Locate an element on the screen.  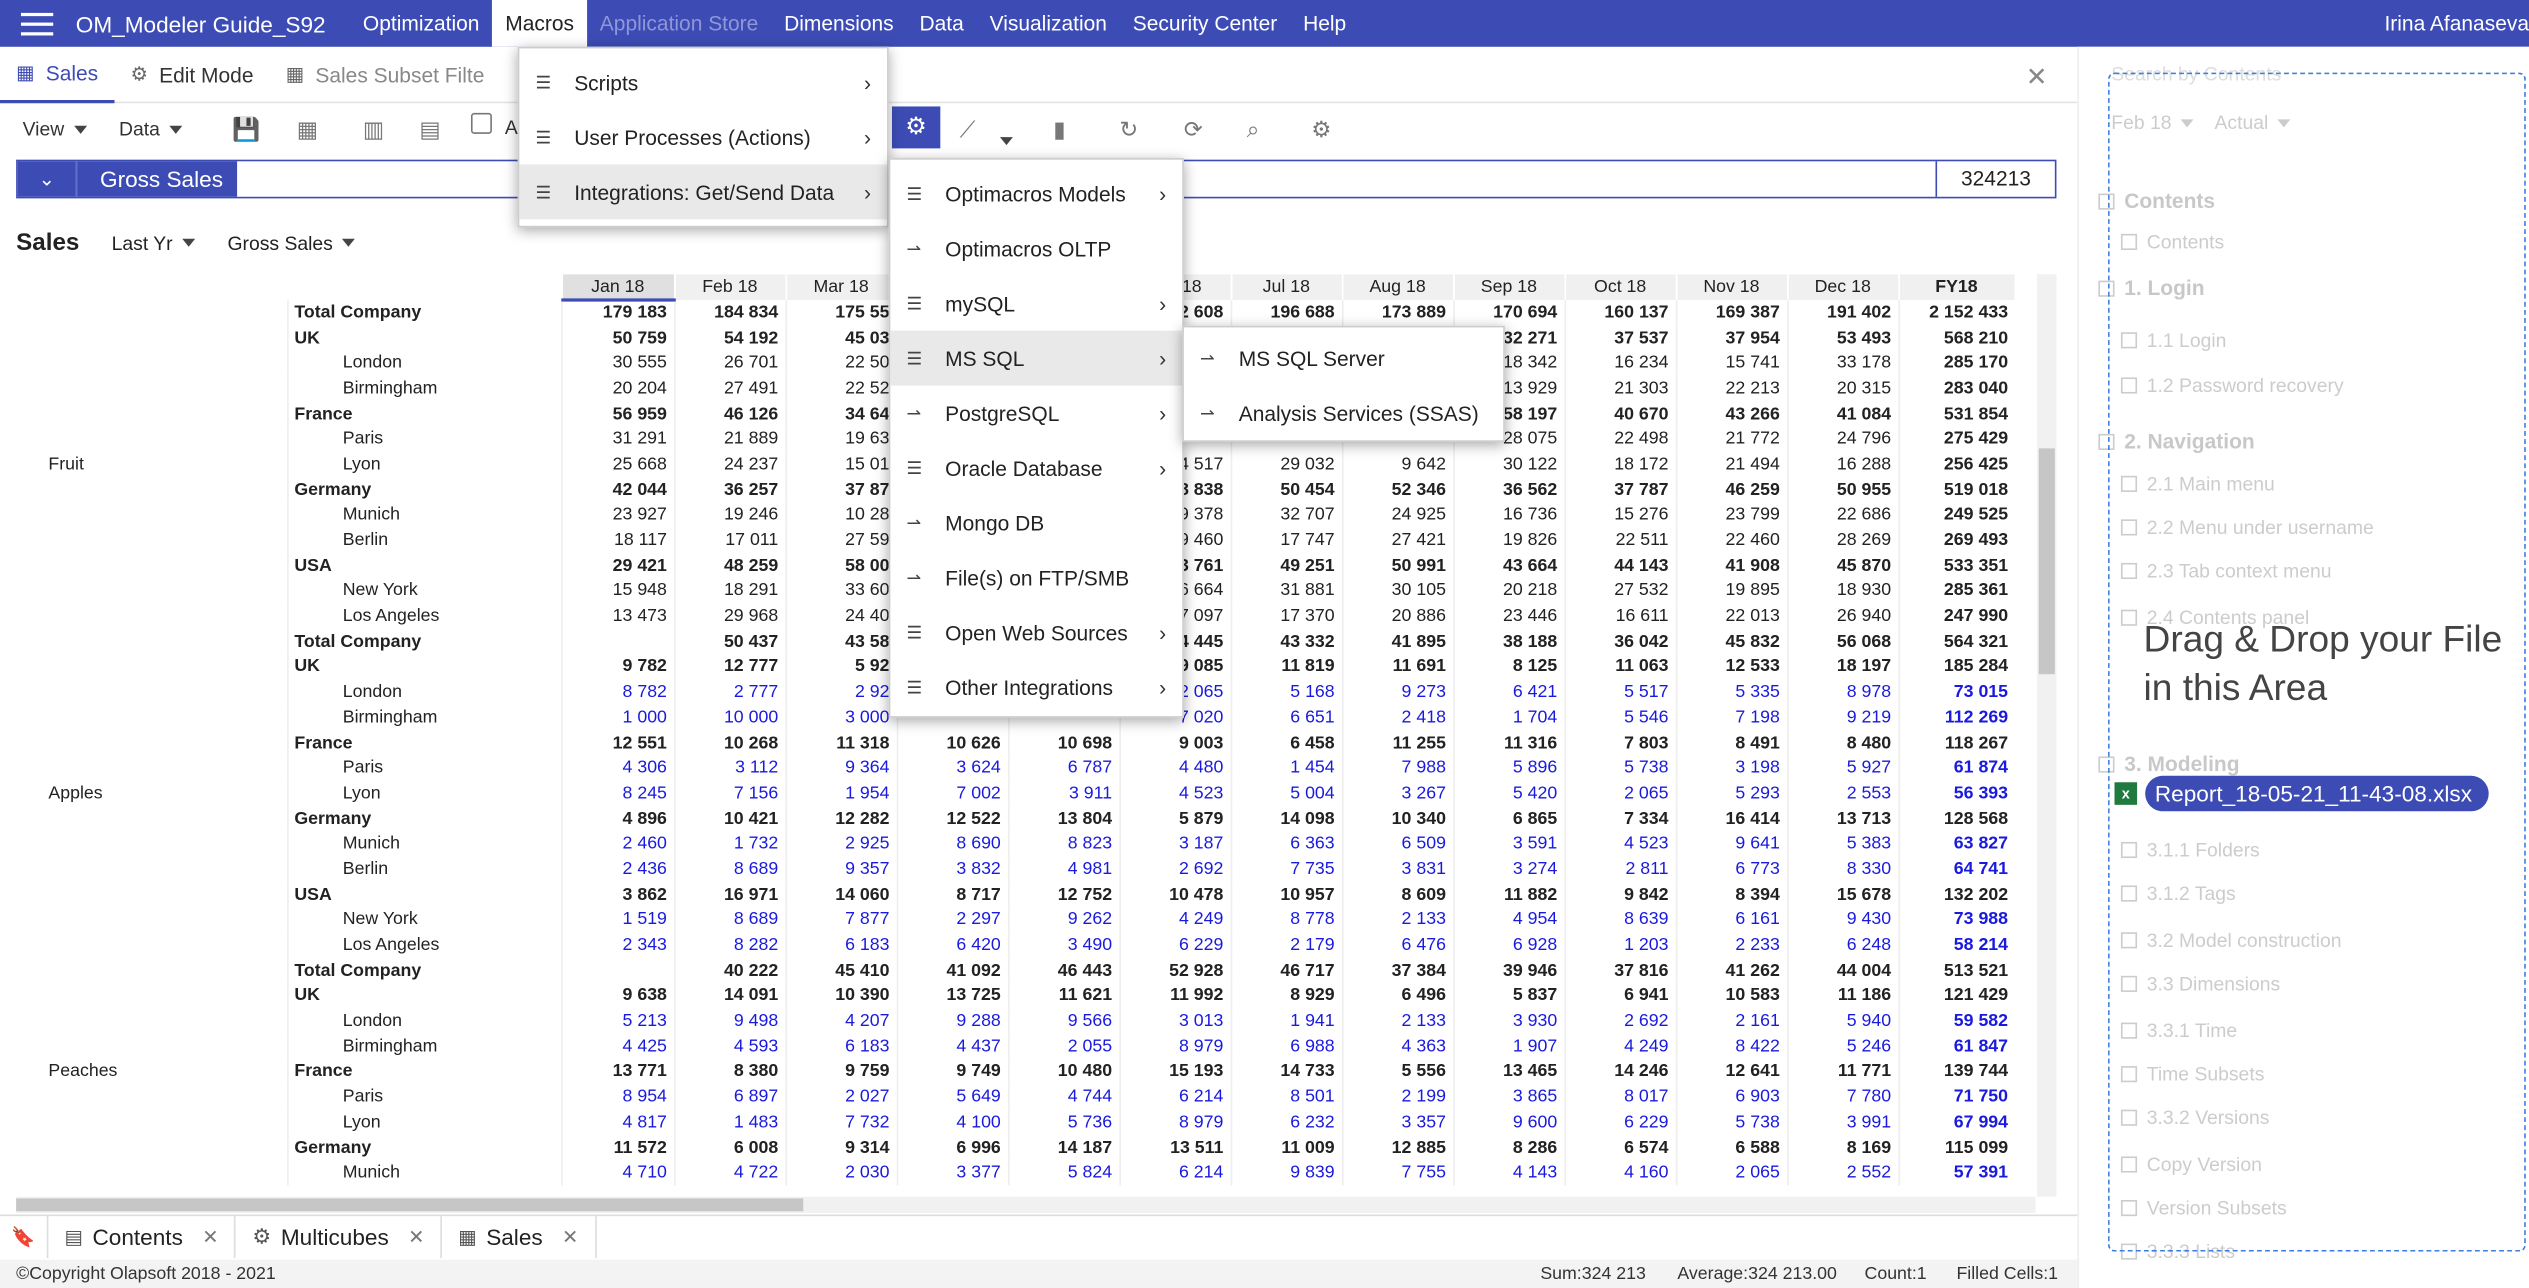
data-cell: 73 015 is located at coordinates (1956, 692).